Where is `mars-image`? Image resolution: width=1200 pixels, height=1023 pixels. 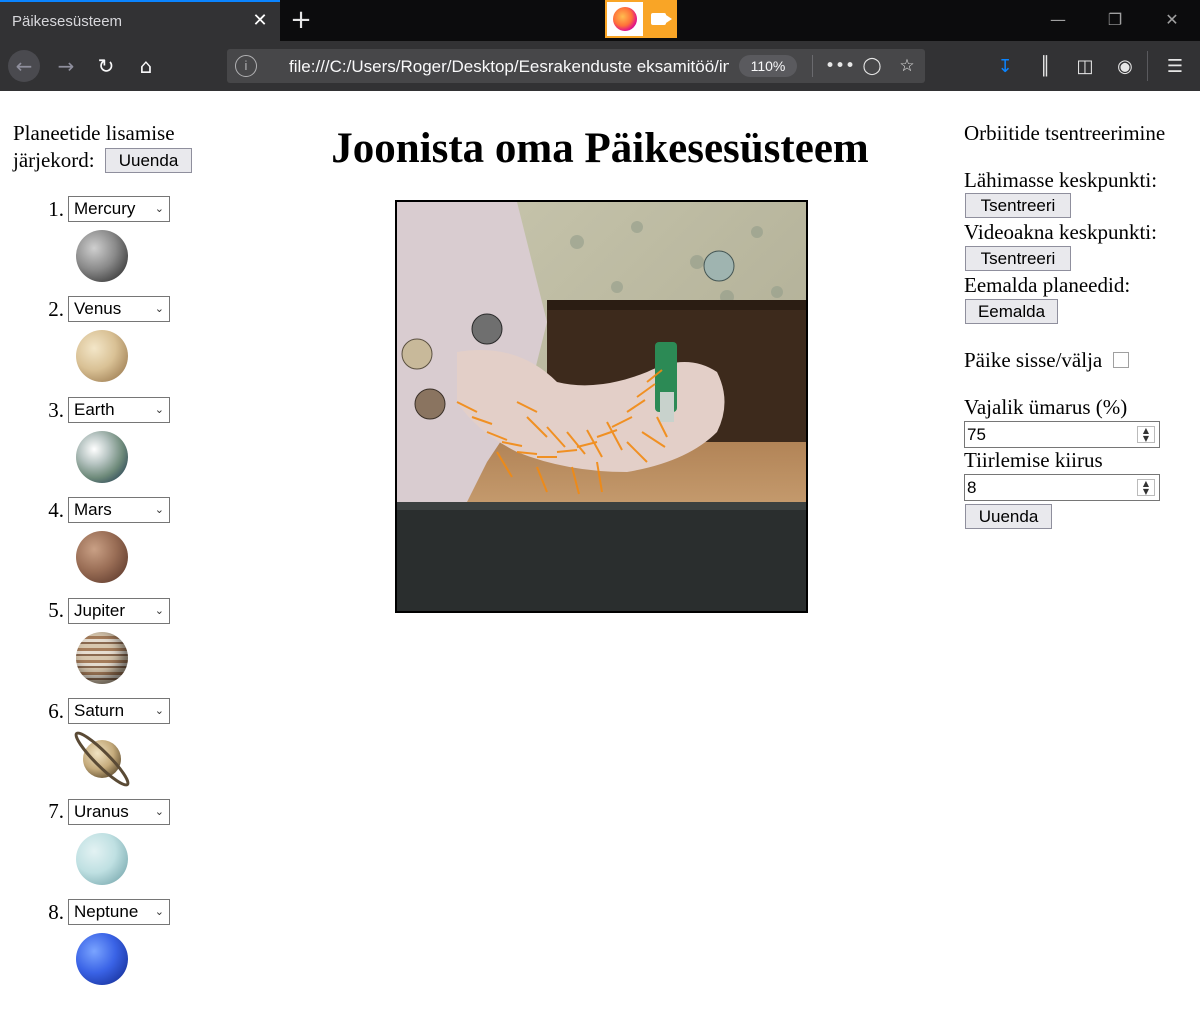 mars-image is located at coordinates (102, 557).